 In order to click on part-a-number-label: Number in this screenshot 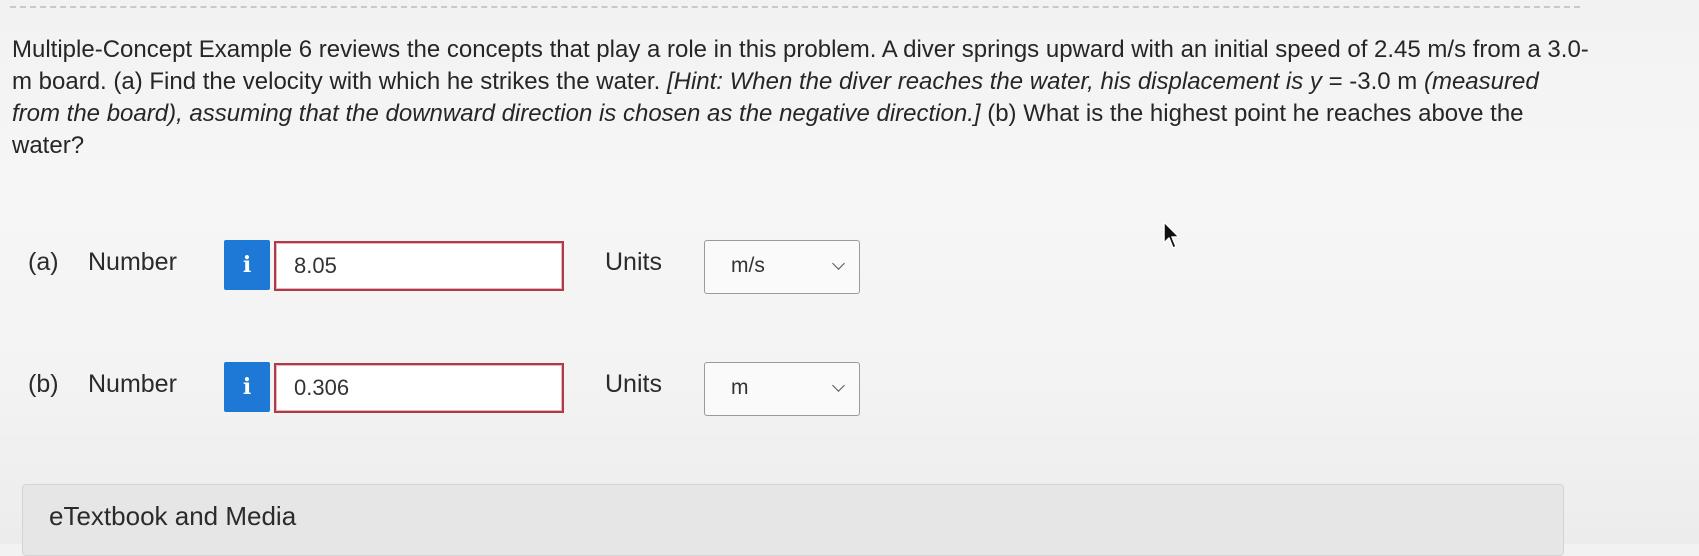, I will do `click(132, 262)`.